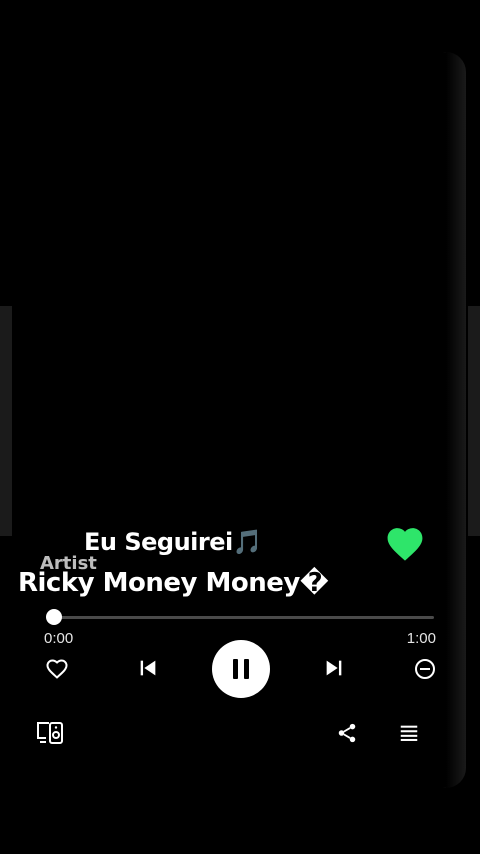  Describe the element at coordinates (173, 542) in the screenshot. I see `track-title: Eu Seguirei🎵` at that location.